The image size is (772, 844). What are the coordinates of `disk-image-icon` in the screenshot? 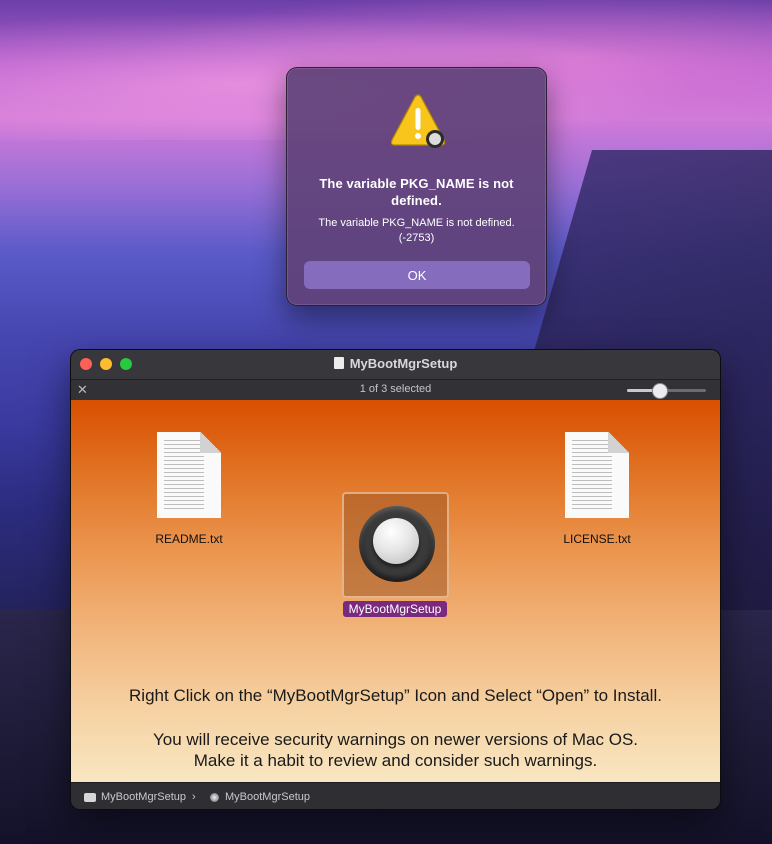 It's located at (338, 363).